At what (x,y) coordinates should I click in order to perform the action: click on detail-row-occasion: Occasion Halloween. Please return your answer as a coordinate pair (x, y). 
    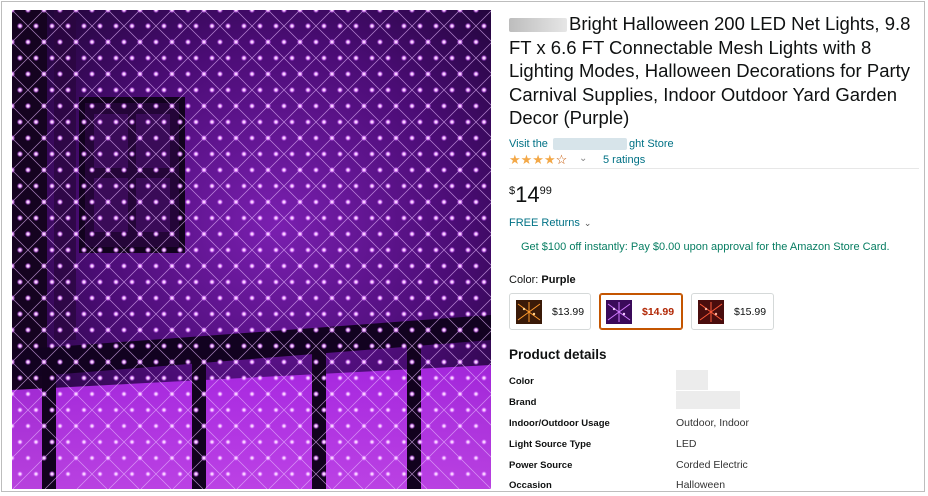
    Looking at the image, I should click on (714, 487).